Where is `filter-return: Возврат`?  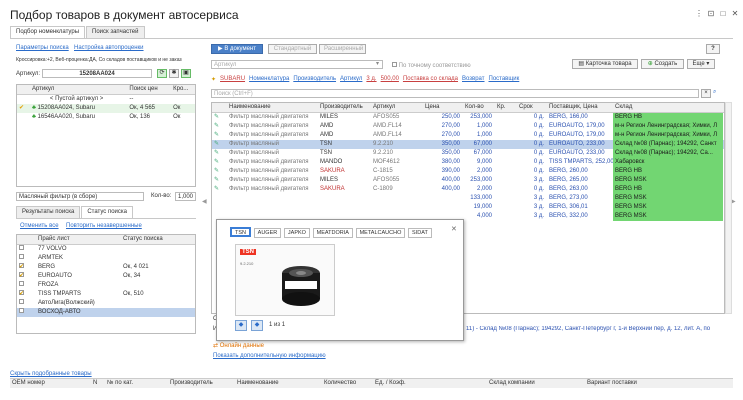 filter-return: Возврат is located at coordinates (473, 79).